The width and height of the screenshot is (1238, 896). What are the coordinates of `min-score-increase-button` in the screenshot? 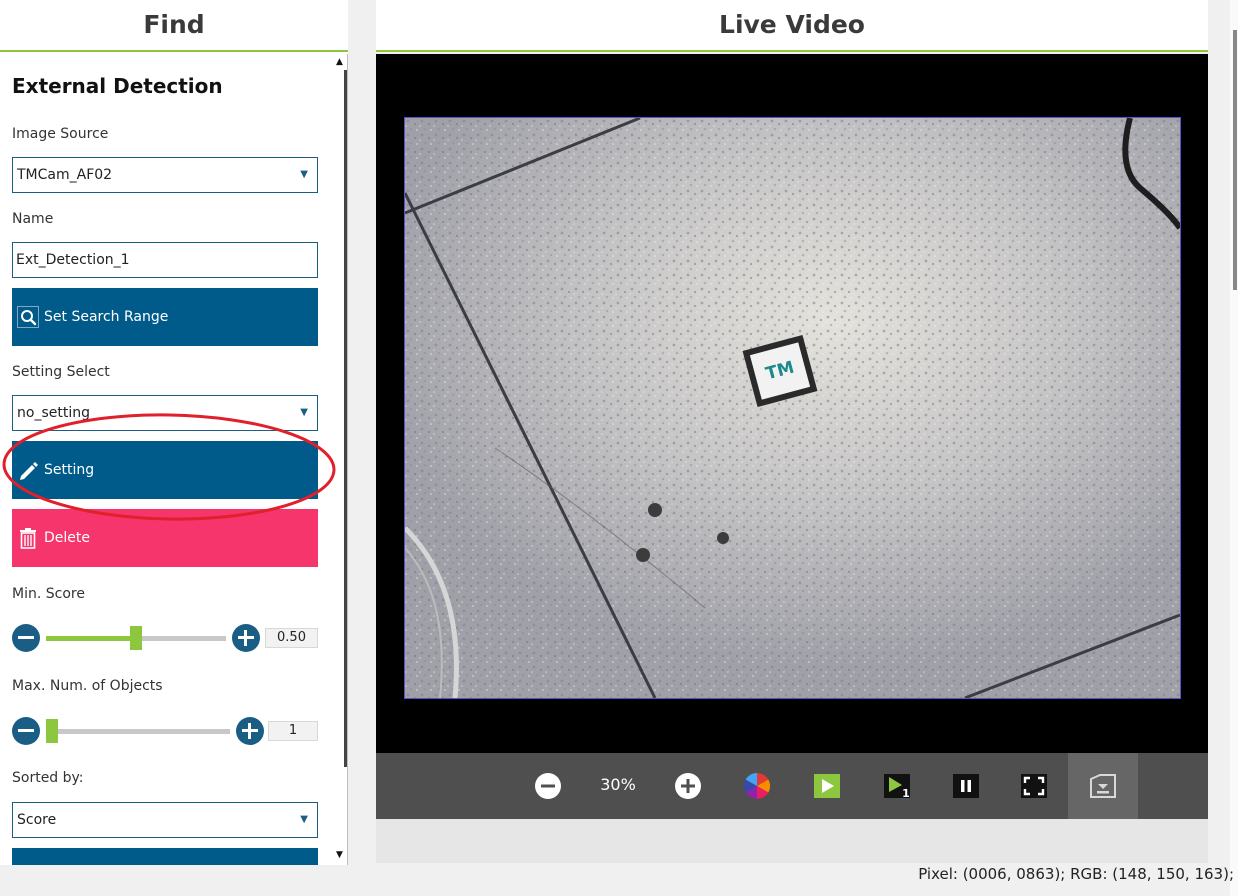 It's located at (246, 638).